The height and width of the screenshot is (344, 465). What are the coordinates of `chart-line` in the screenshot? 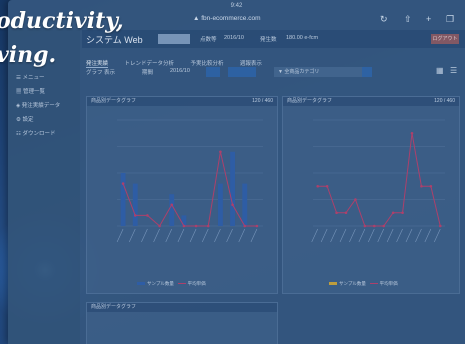 It's located at (189, 189).